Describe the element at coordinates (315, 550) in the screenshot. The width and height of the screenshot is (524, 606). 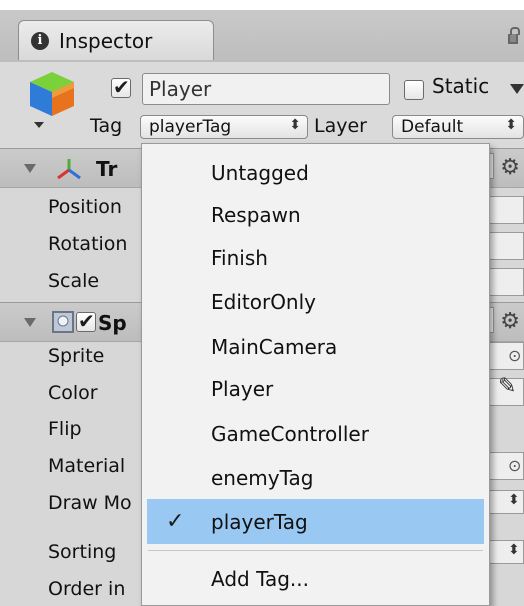
I see `menu-separator` at that location.